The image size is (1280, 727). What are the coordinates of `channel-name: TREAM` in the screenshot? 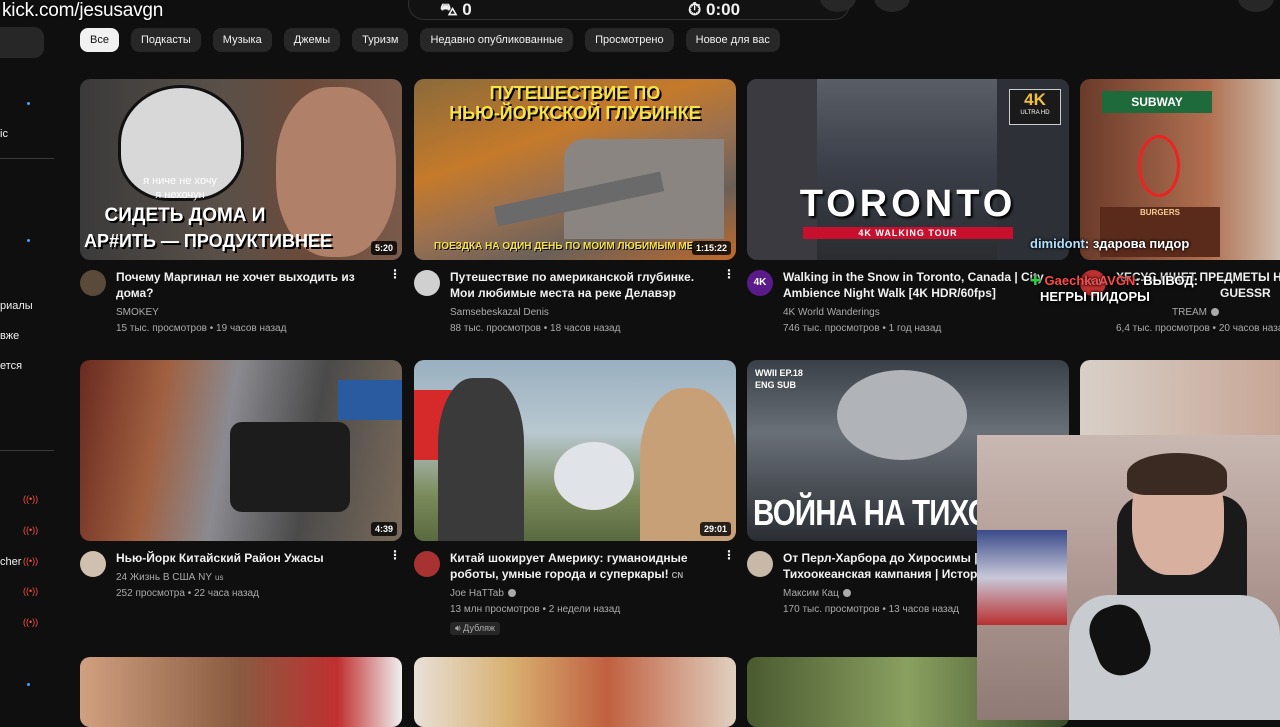 It's located at (1198, 313).